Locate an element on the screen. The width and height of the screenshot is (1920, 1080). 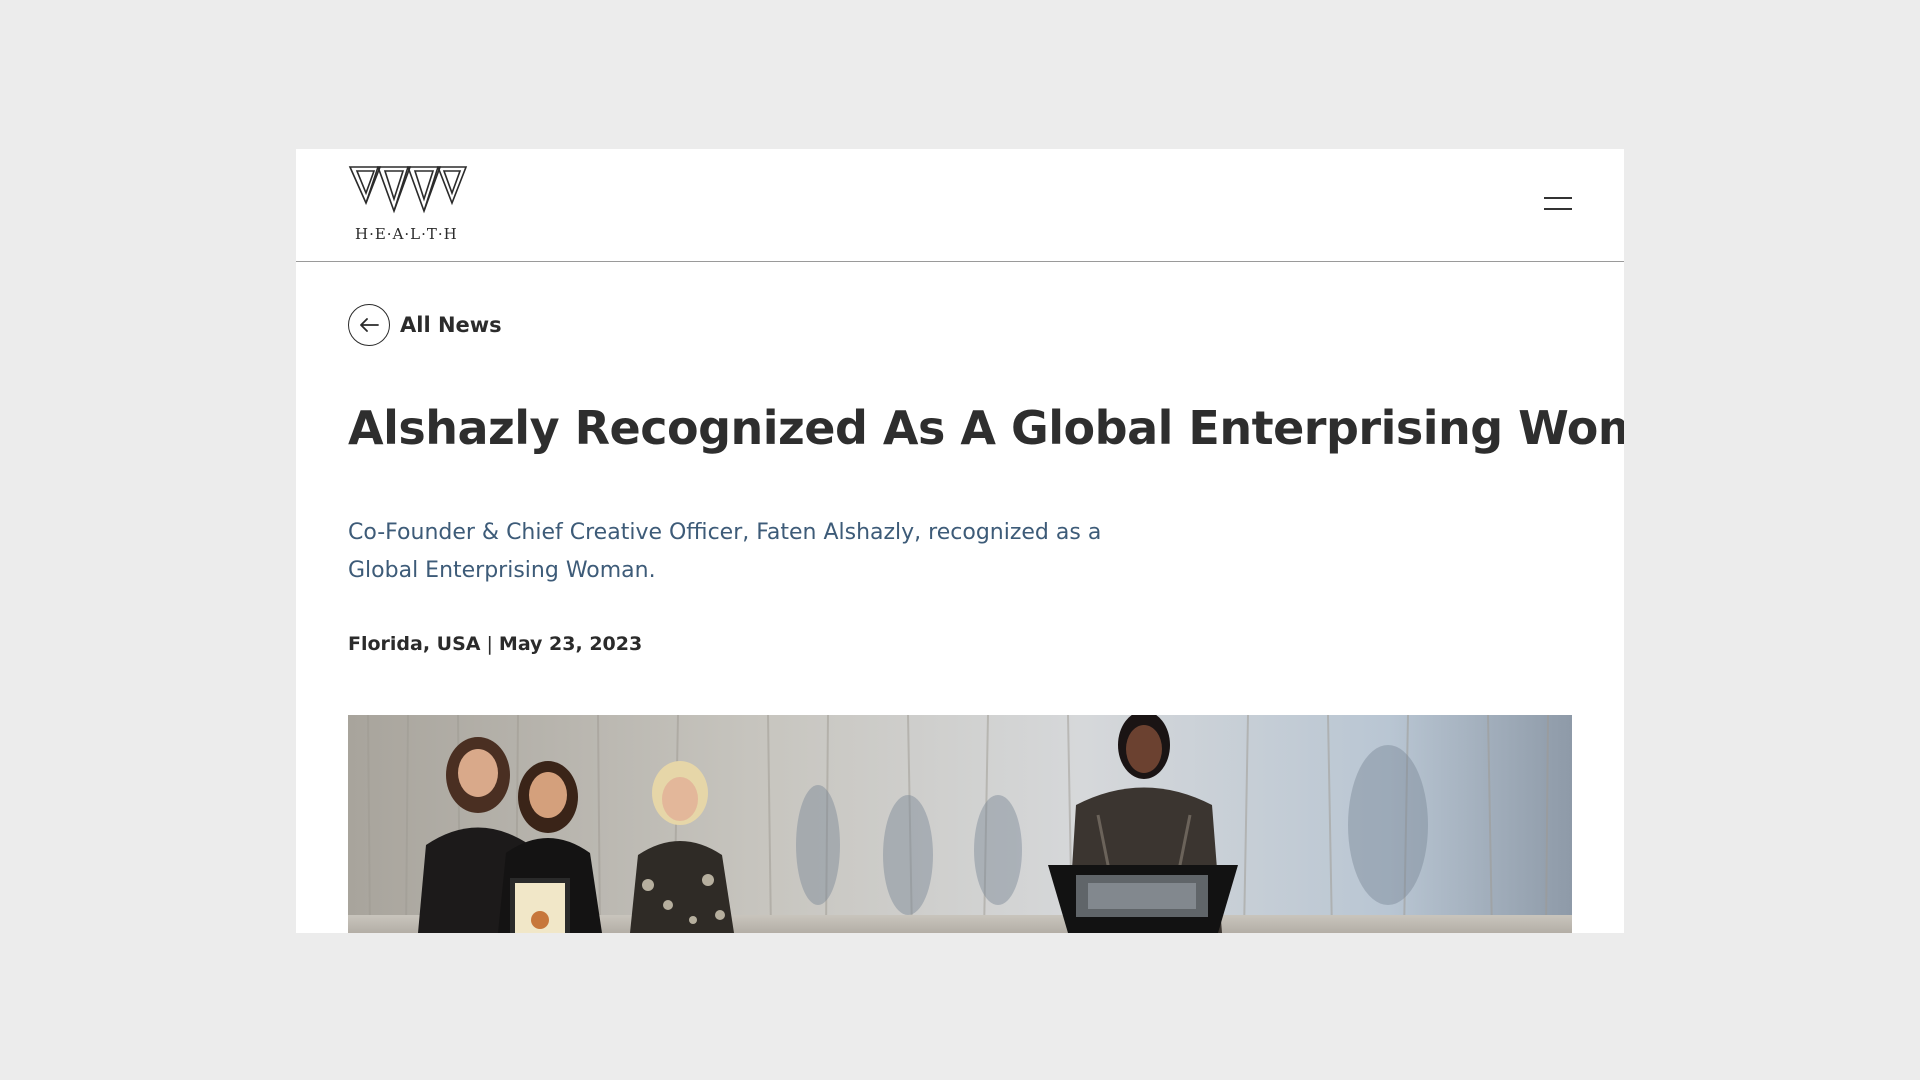
w-logo-mark-icon is located at coordinates (408, 190).